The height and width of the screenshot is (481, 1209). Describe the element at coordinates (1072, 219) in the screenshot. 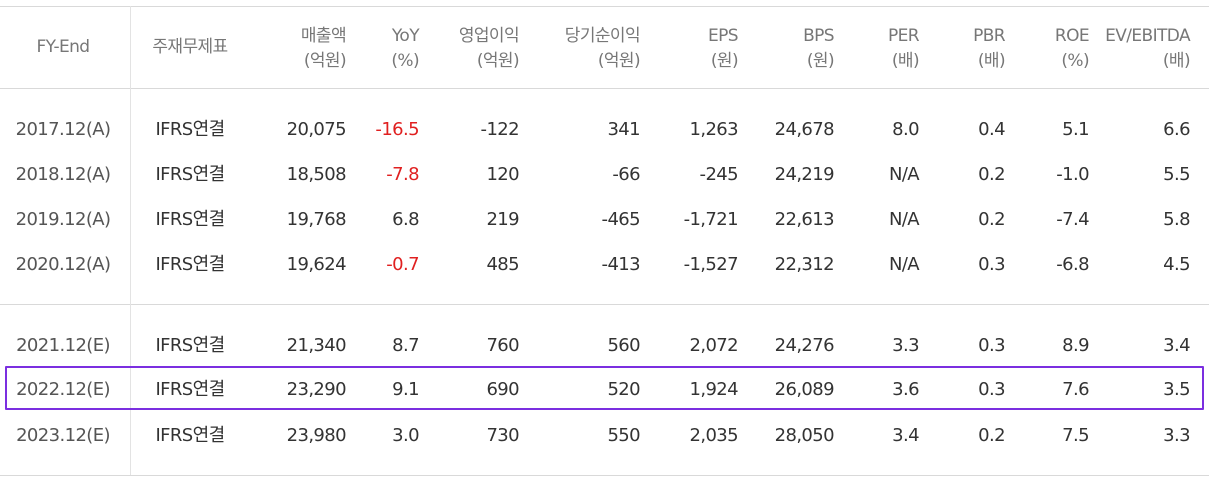

I see `cell-roe: -7.4` at that location.